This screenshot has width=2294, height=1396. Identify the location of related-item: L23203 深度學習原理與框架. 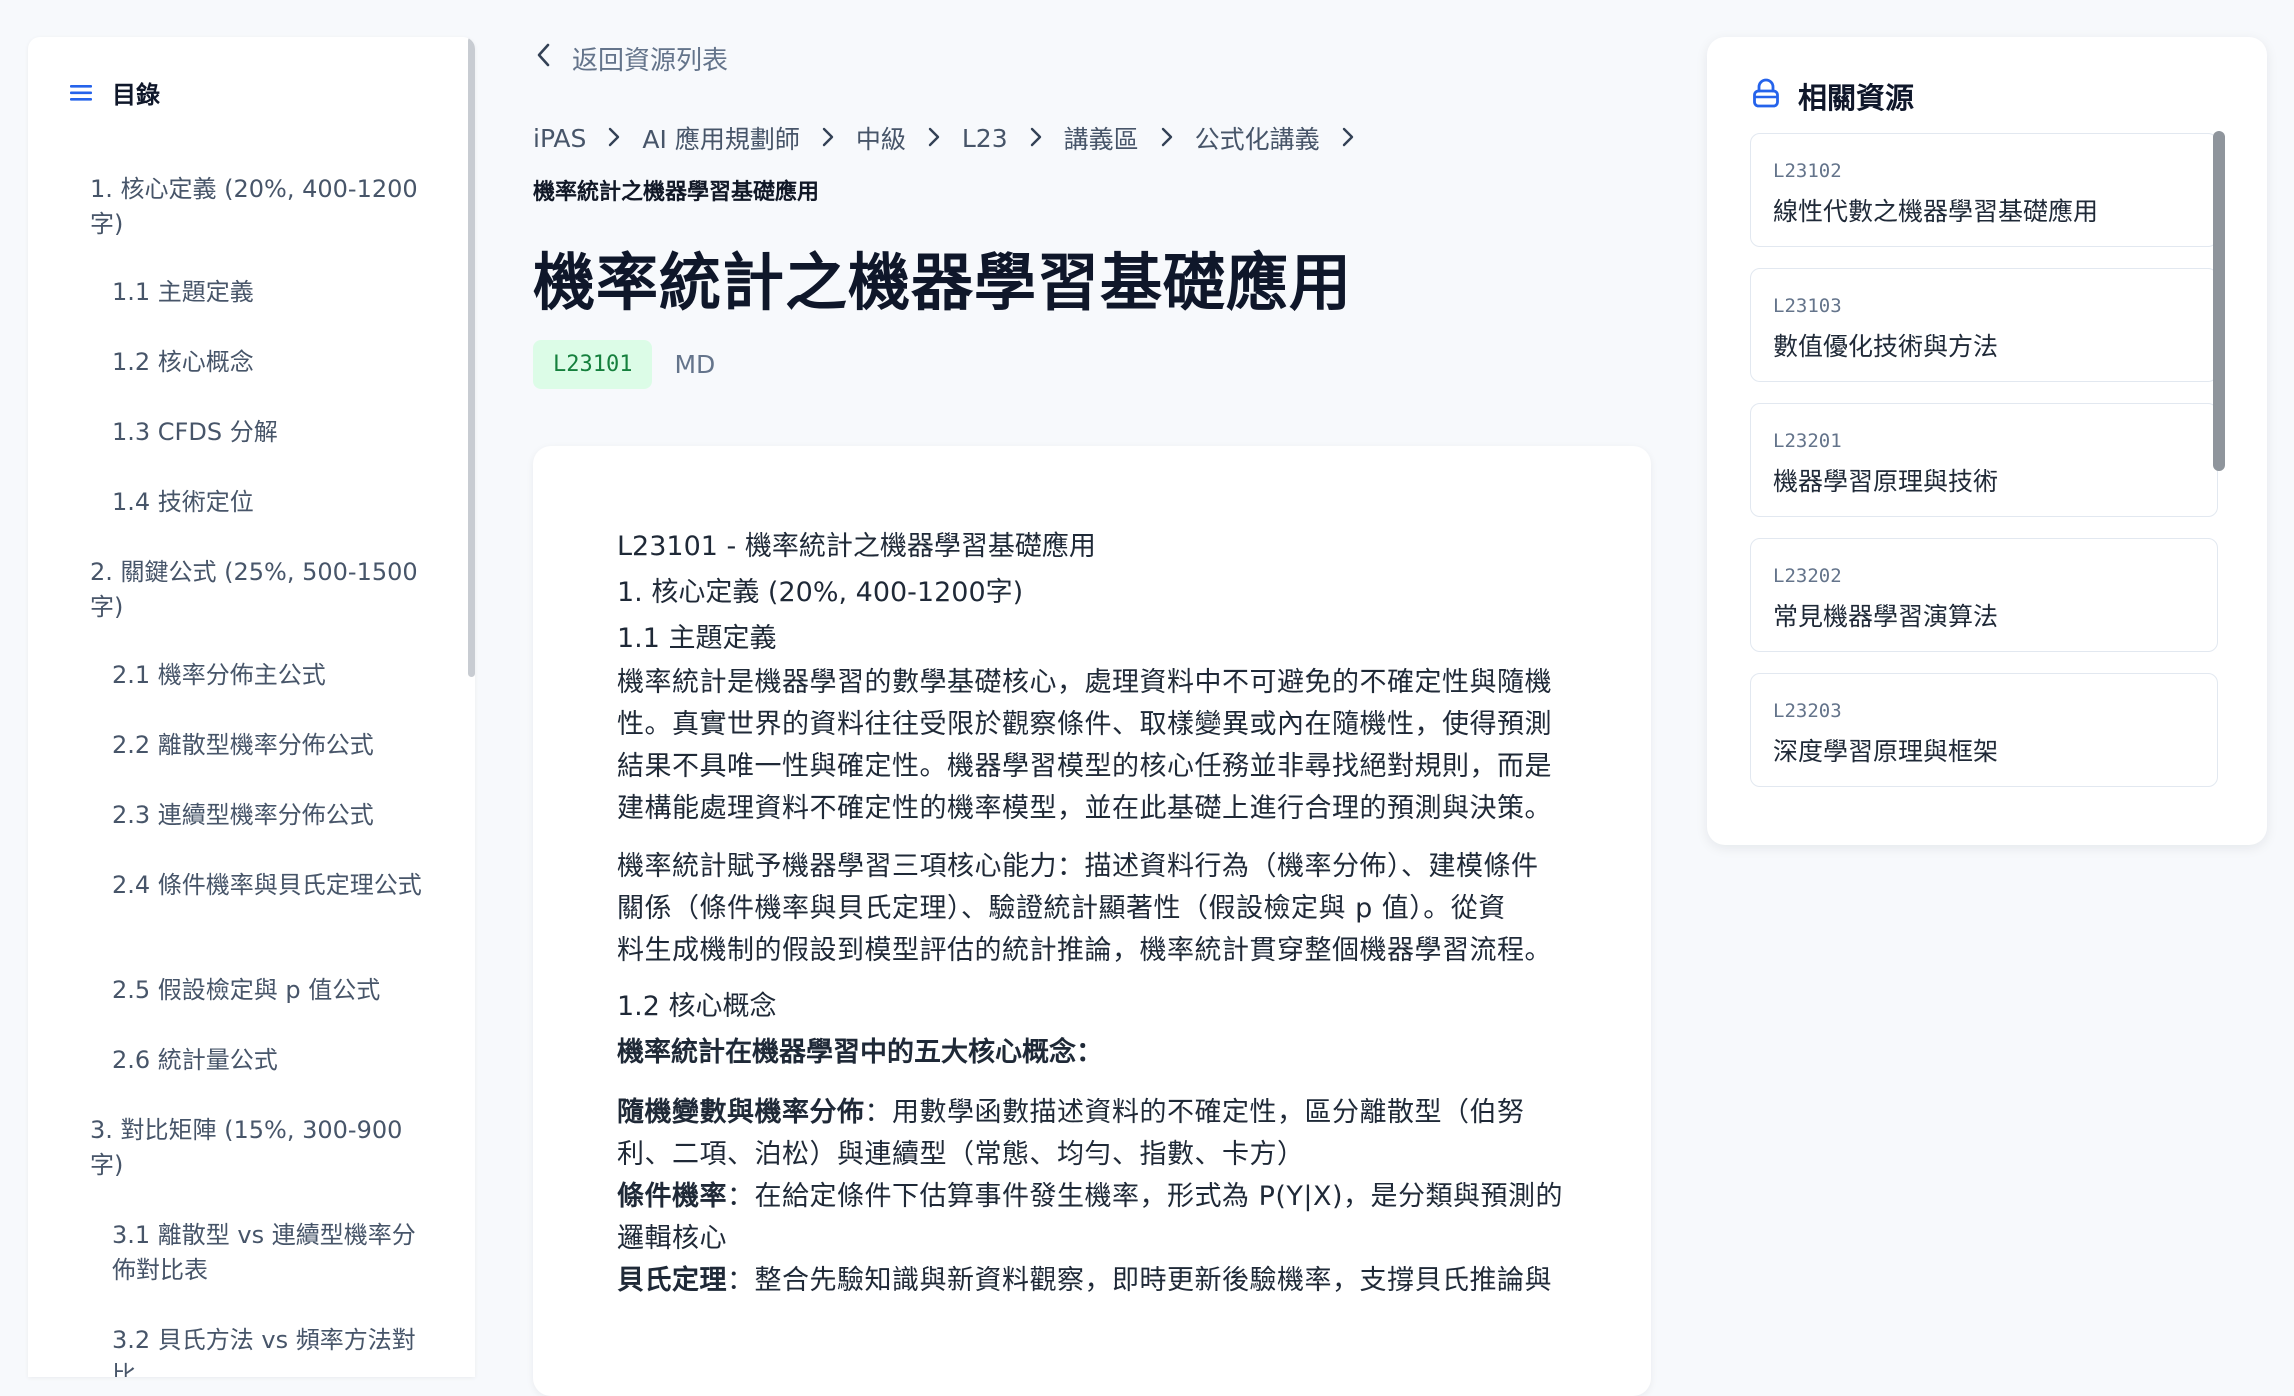
(1984, 730).